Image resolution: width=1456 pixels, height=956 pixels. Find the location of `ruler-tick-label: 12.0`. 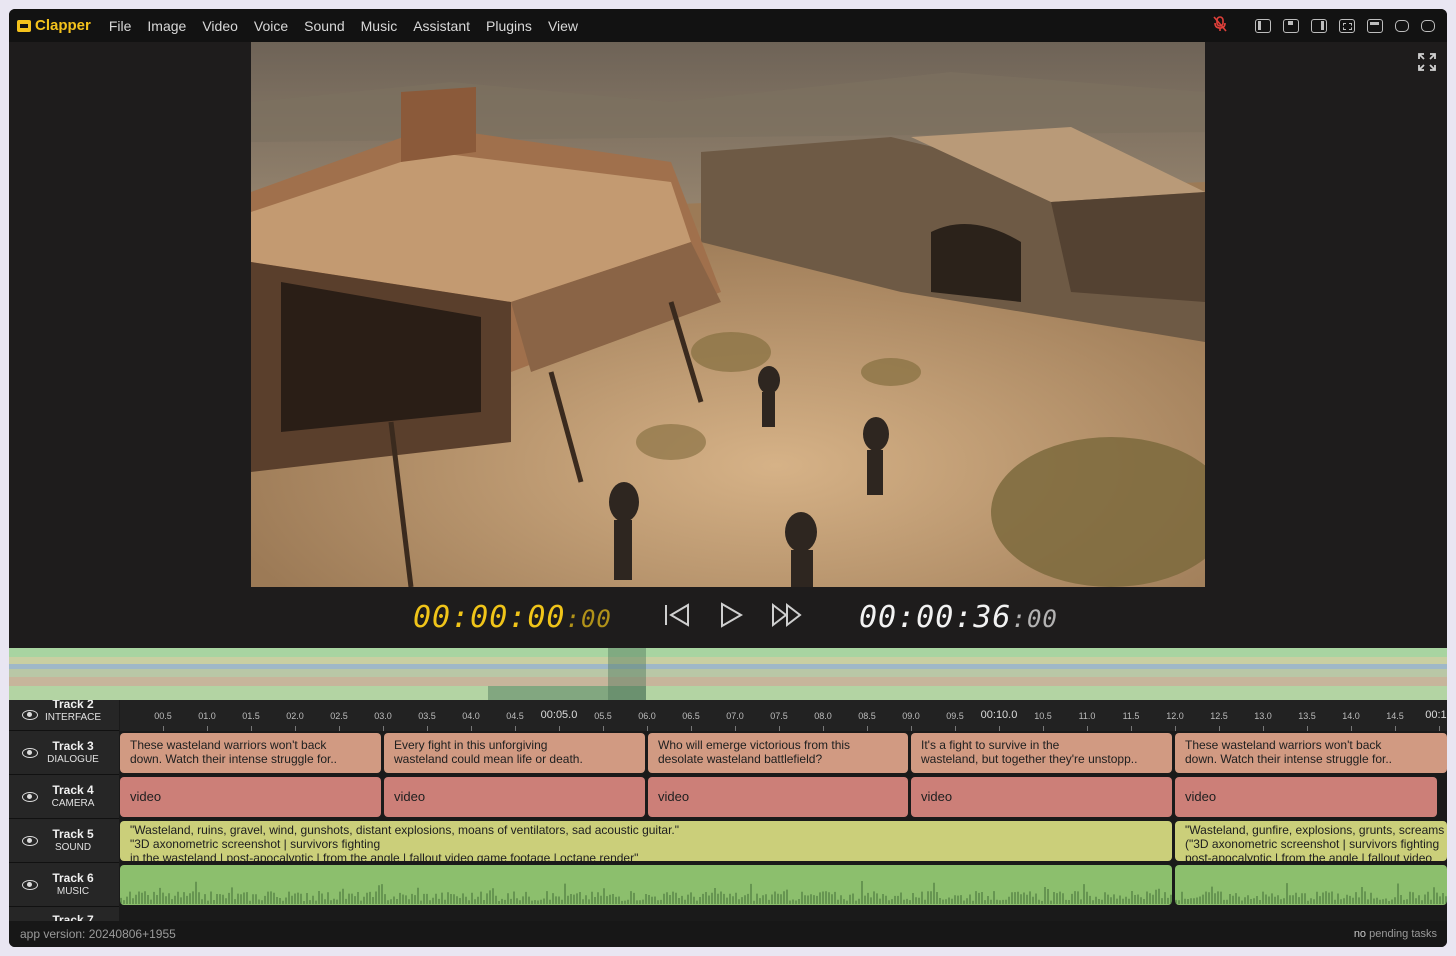

ruler-tick-label: 12.0 is located at coordinates (1175, 716).